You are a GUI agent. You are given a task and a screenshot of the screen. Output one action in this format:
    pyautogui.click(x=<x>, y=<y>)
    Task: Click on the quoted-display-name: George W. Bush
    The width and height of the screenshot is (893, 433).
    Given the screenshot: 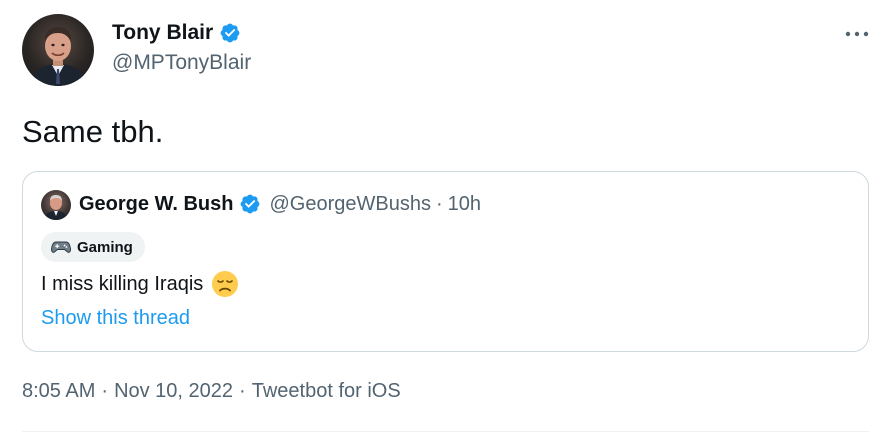 What is the action you would take?
    pyautogui.click(x=156, y=204)
    